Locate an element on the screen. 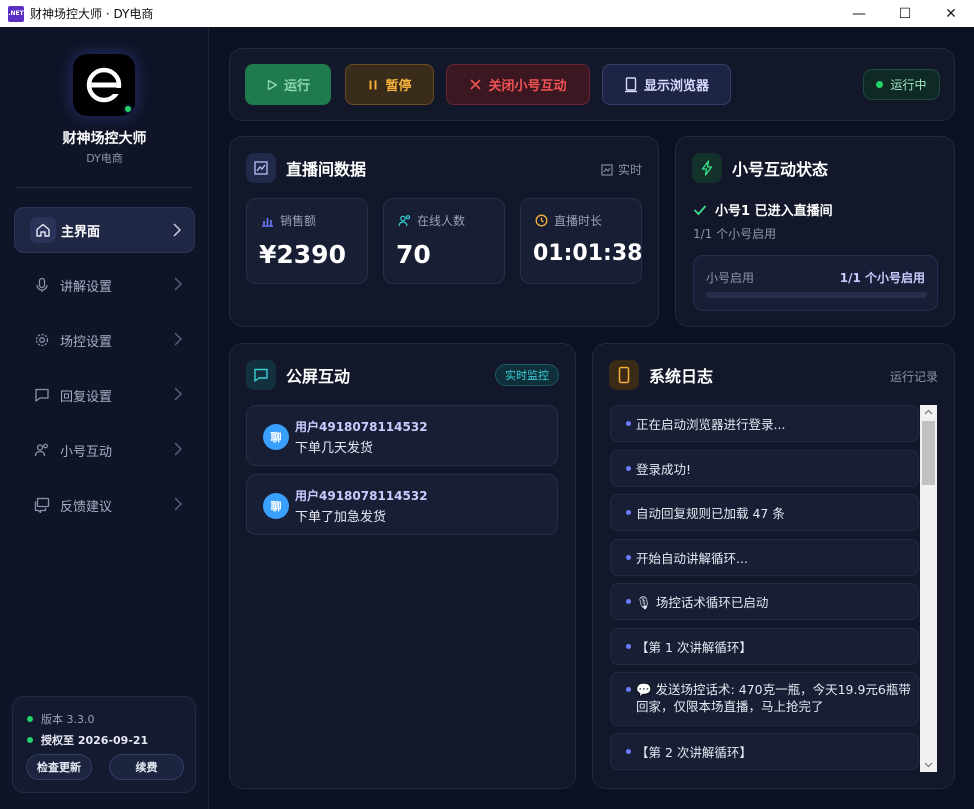 The height and width of the screenshot is (809, 974). pause-icon is located at coordinates (373, 84).